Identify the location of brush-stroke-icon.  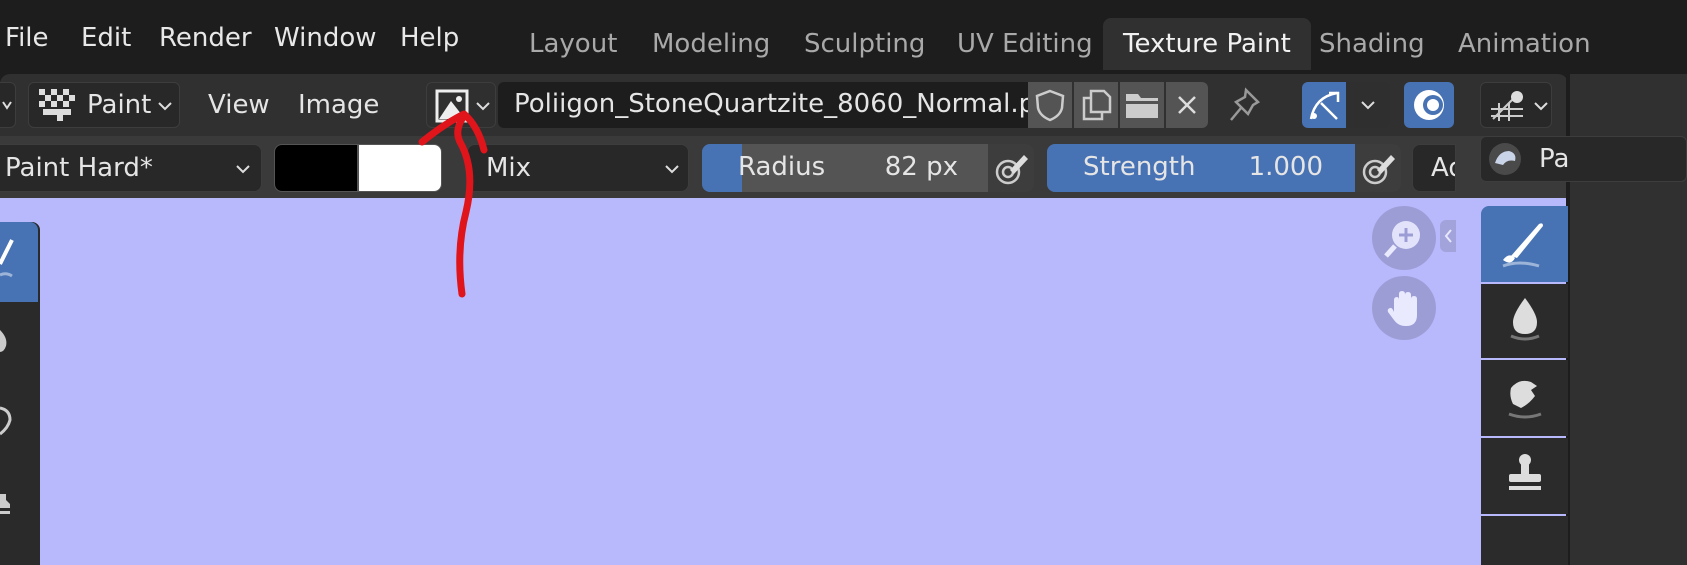
(6, 275).